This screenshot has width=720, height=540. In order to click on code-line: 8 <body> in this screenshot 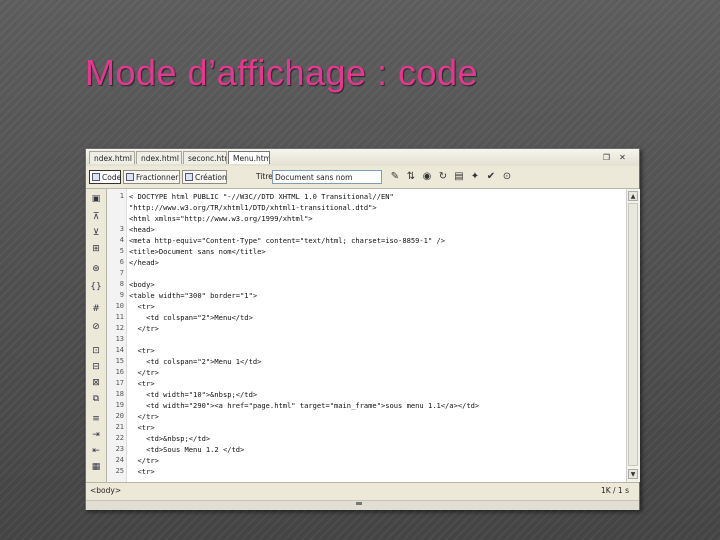, I will do `click(366, 284)`.